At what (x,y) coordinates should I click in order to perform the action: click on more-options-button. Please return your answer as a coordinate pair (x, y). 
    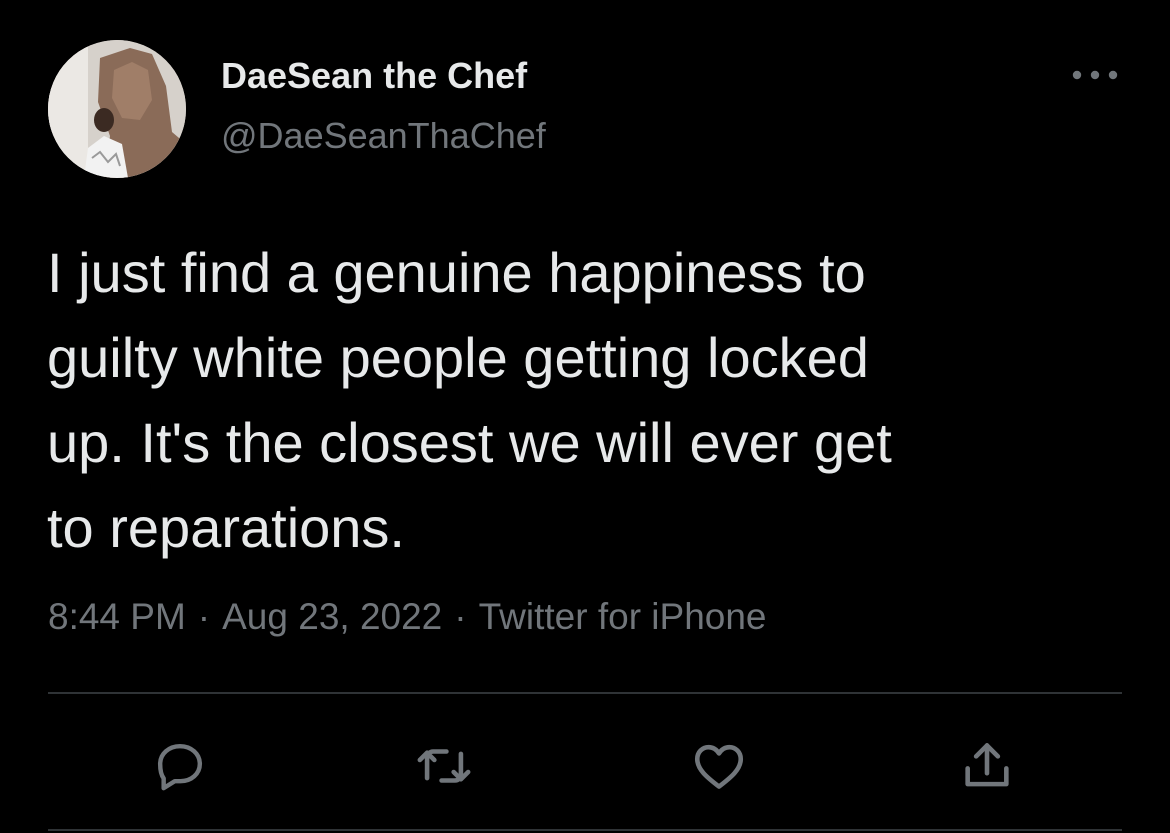
    Looking at the image, I should click on (1095, 77).